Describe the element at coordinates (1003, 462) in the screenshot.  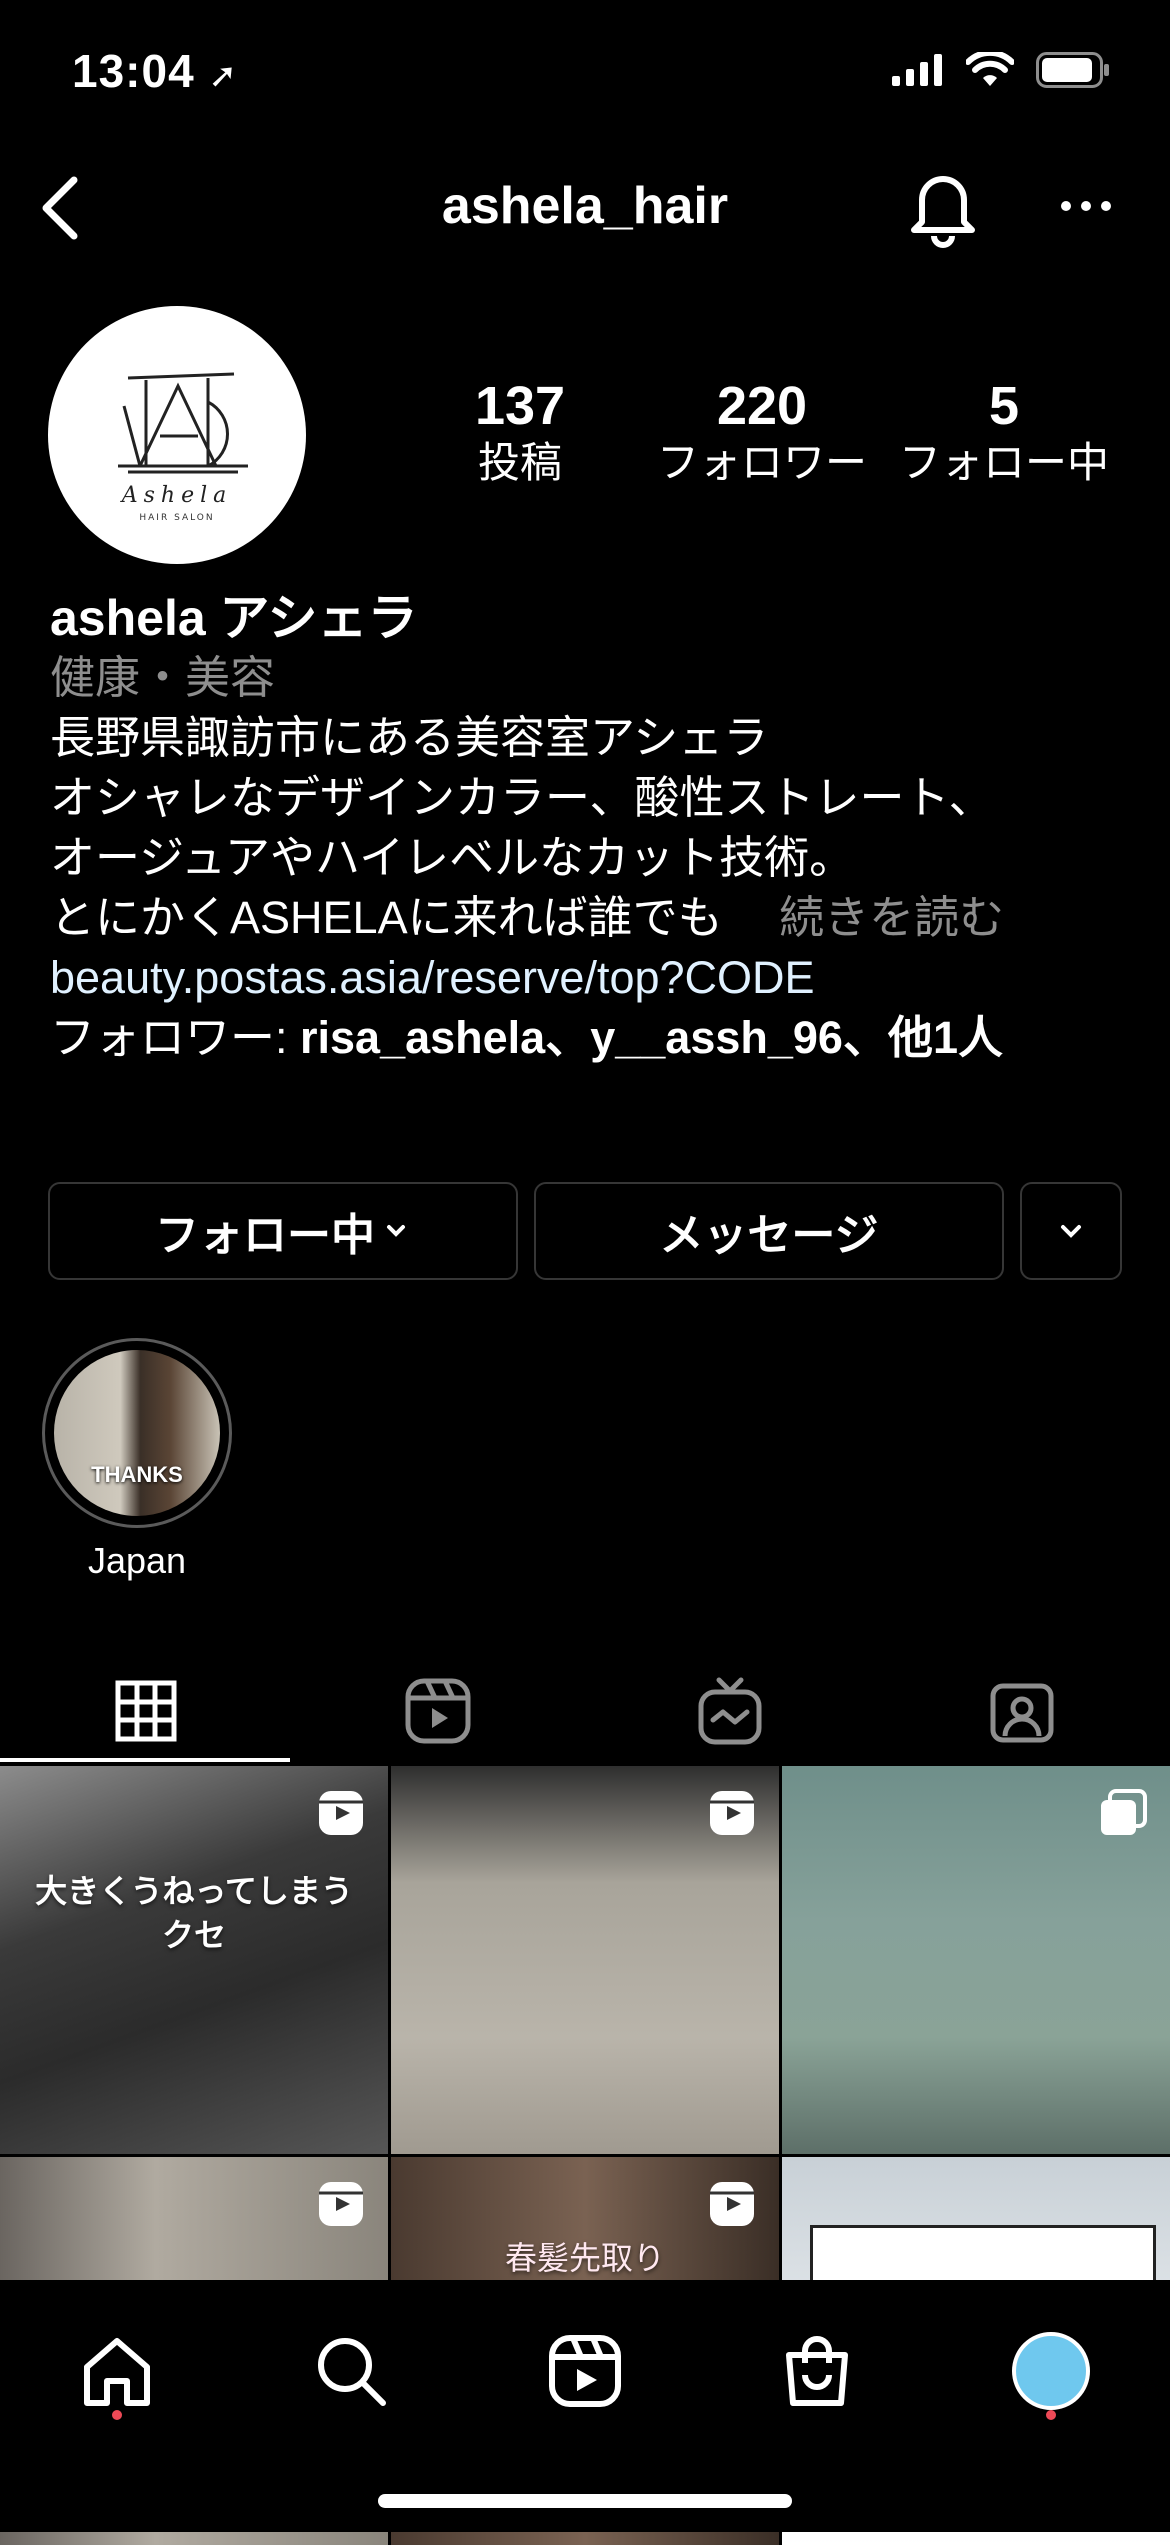
I see `following-count-label: フォロー中` at that location.